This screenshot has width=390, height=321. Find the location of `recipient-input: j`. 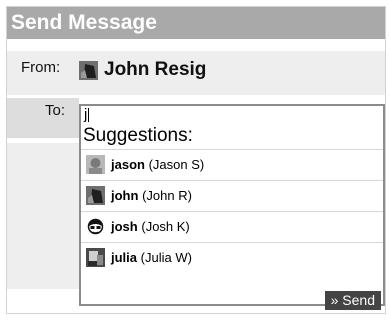

recipient-input: j is located at coordinates (87, 114).